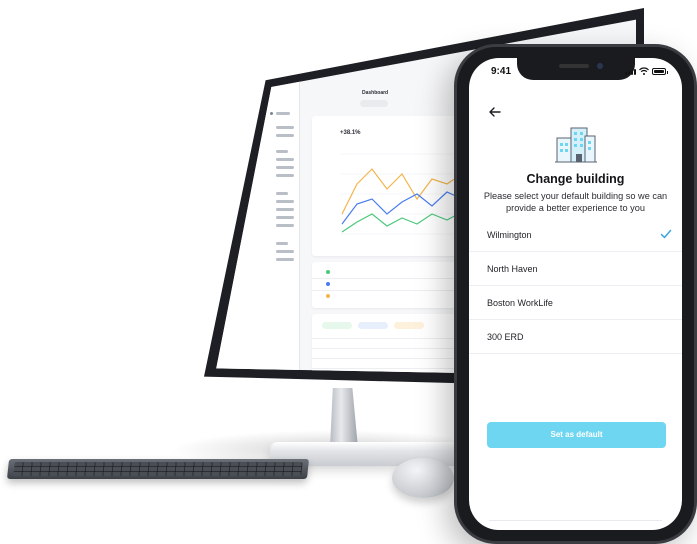  I want to click on list-item-label: Wilmington, so click(509, 235).